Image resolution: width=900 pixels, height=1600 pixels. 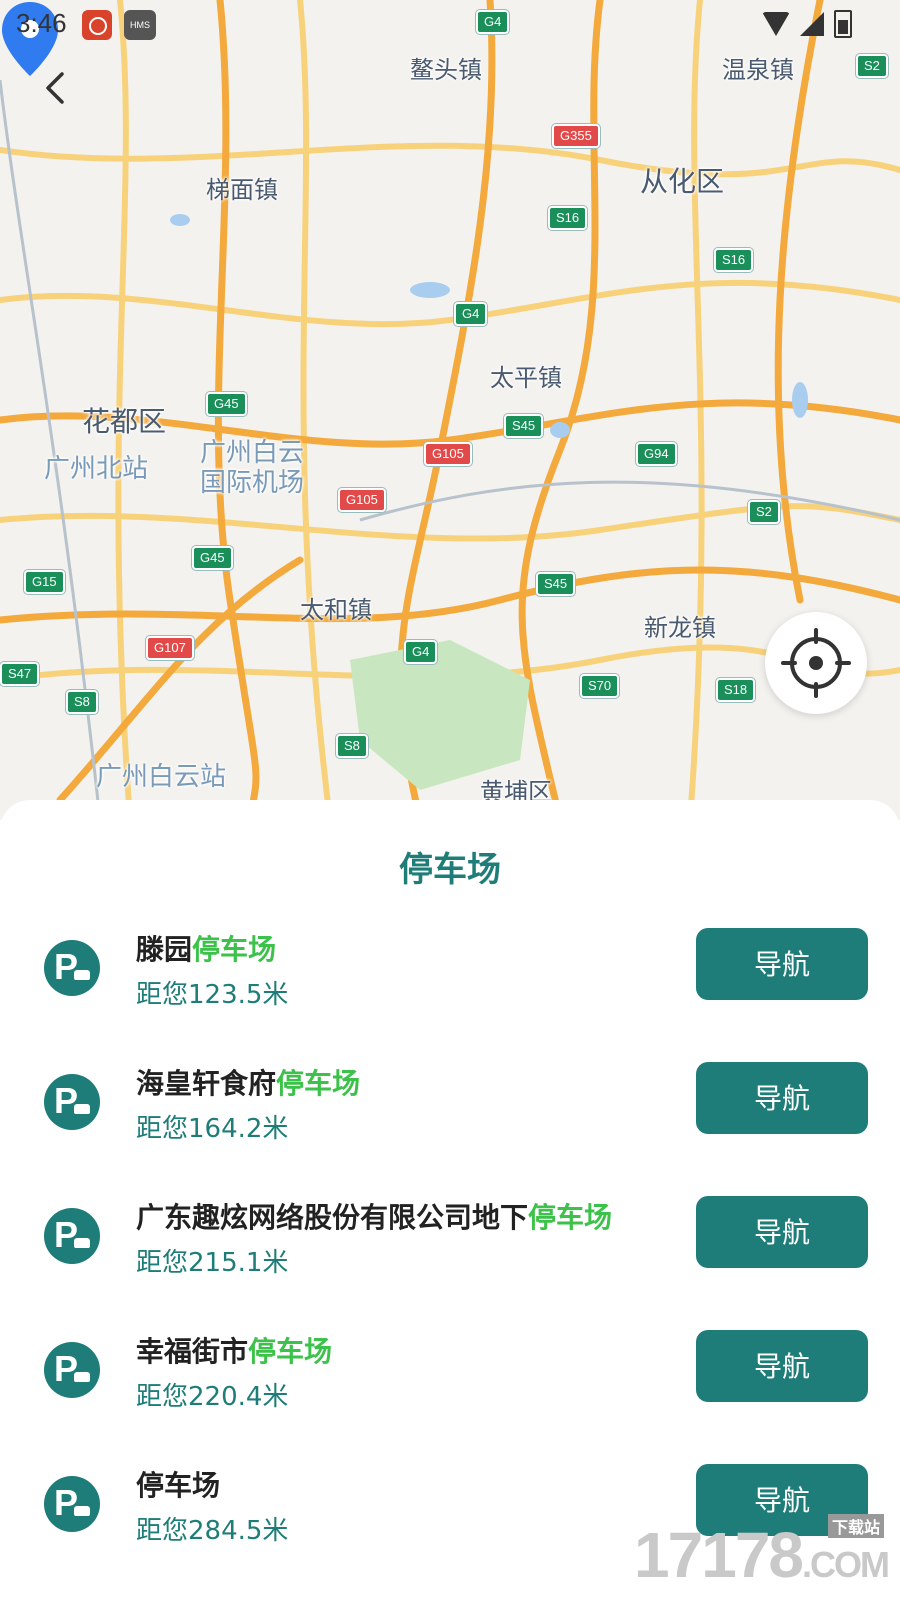 I want to click on map-label: 花都区, so click(x=124, y=421).